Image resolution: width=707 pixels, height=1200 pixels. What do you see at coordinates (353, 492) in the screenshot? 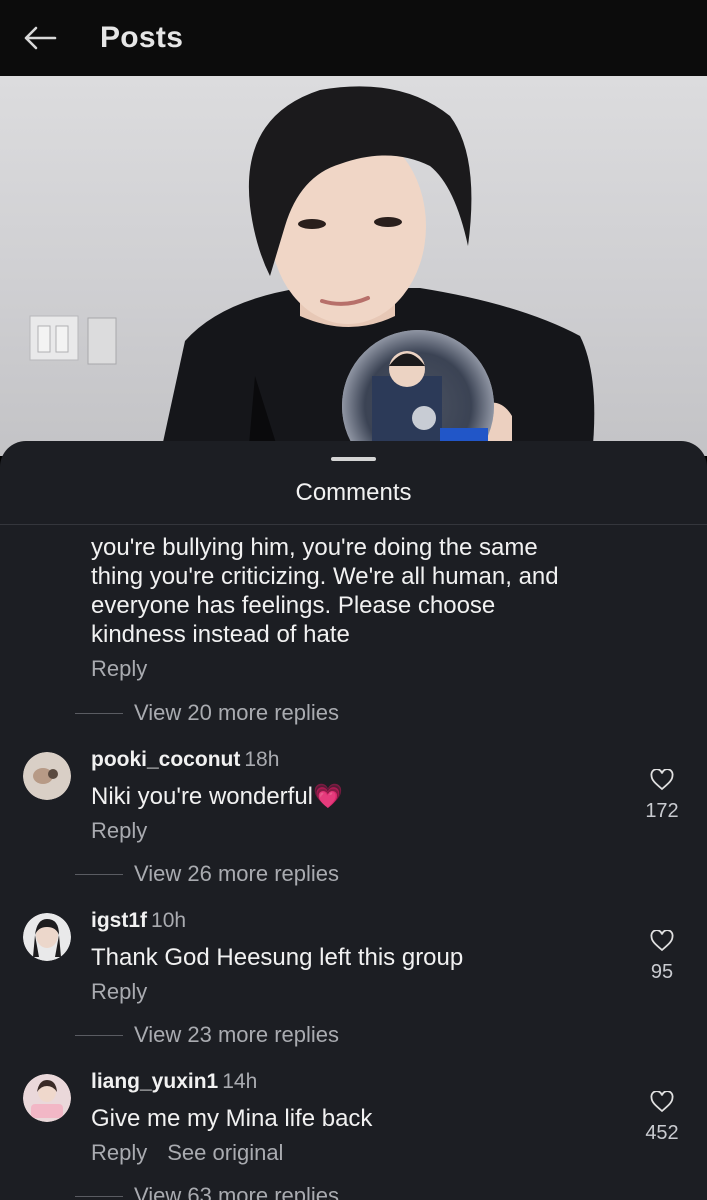
I see `sheet-title: Comments` at bounding box center [353, 492].